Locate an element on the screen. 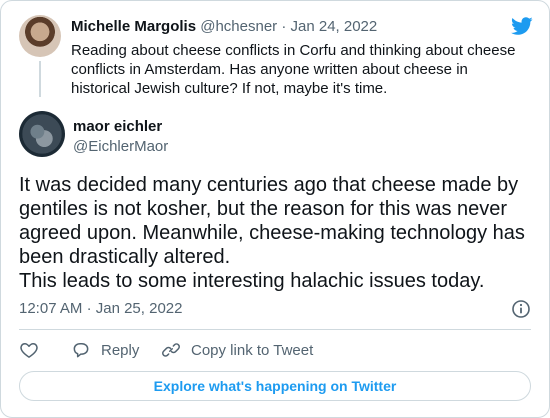  quoted-author-avatar is located at coordinates (40, 36).